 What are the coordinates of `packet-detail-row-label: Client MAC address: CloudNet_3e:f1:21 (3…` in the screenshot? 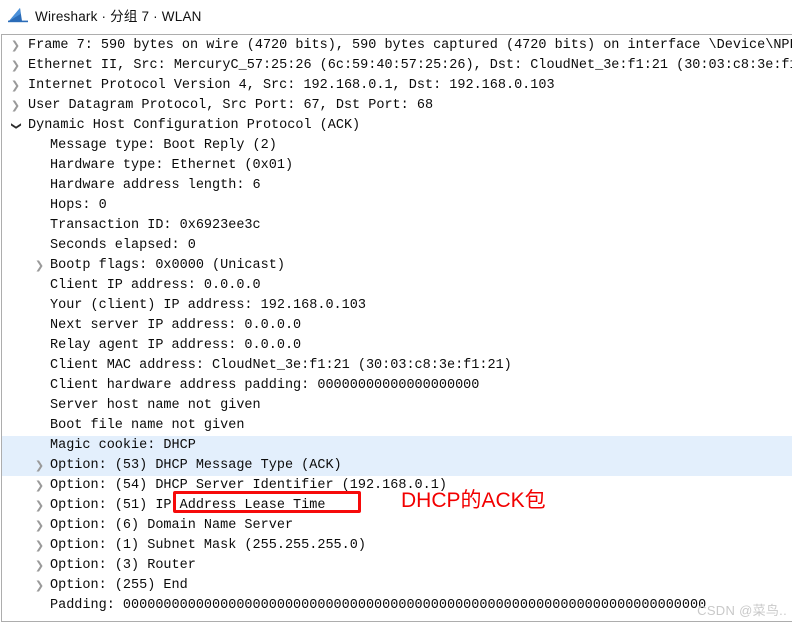 It's located at (281, 365).